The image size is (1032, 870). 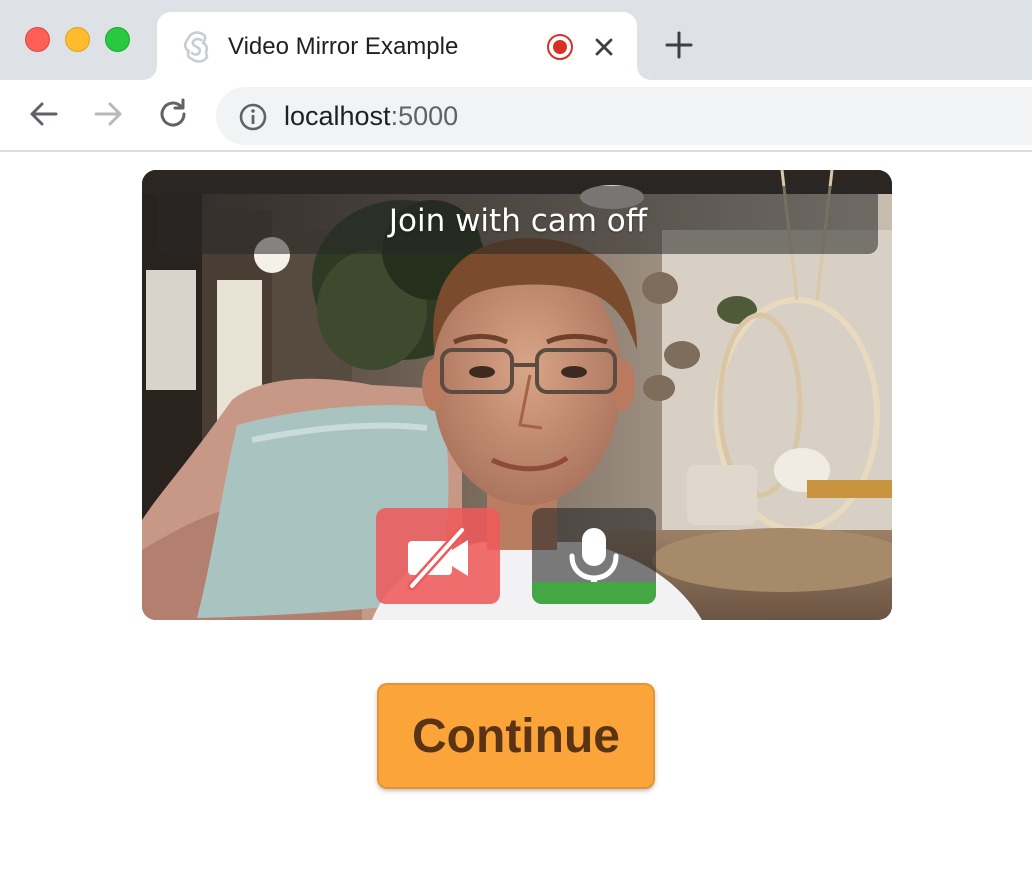 I want to click on tab-title: Video Mirror Example, so click(x=343, y=46).